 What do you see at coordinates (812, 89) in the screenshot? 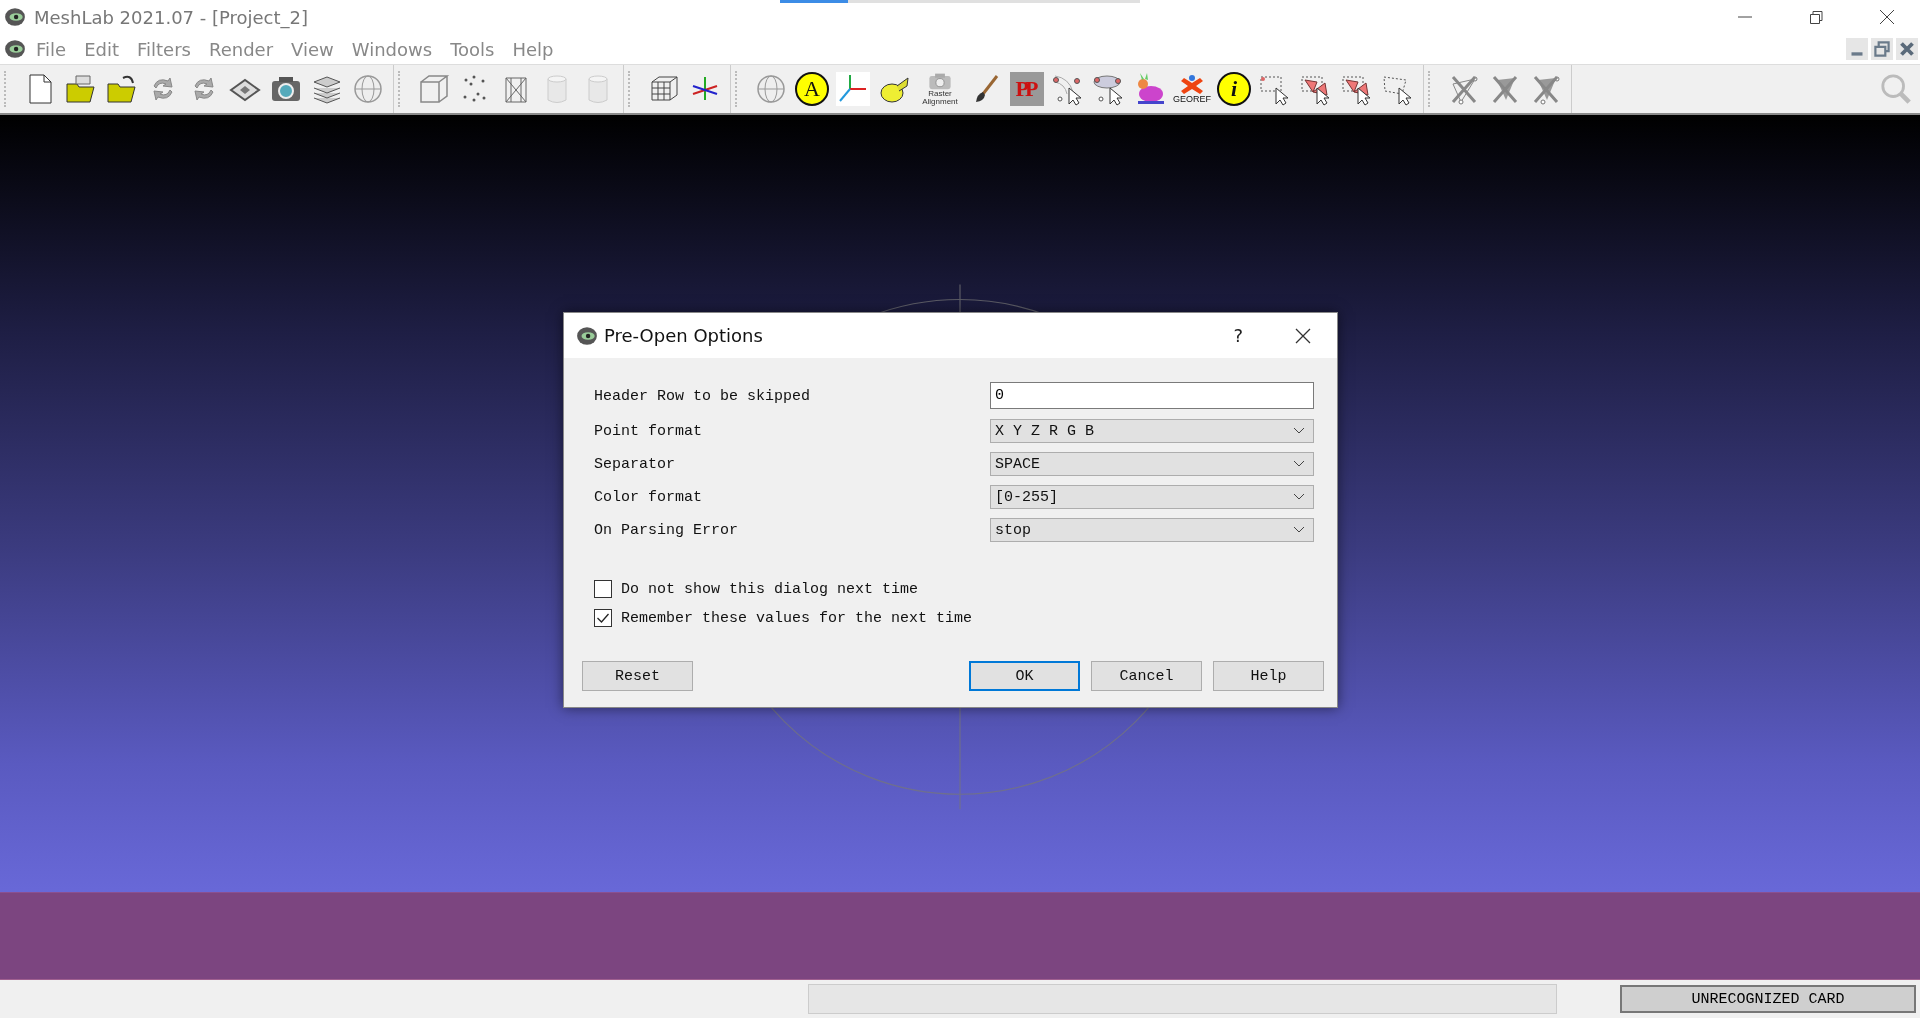
I see `letter-circle-icon: A` at bounding box center [812, 89].